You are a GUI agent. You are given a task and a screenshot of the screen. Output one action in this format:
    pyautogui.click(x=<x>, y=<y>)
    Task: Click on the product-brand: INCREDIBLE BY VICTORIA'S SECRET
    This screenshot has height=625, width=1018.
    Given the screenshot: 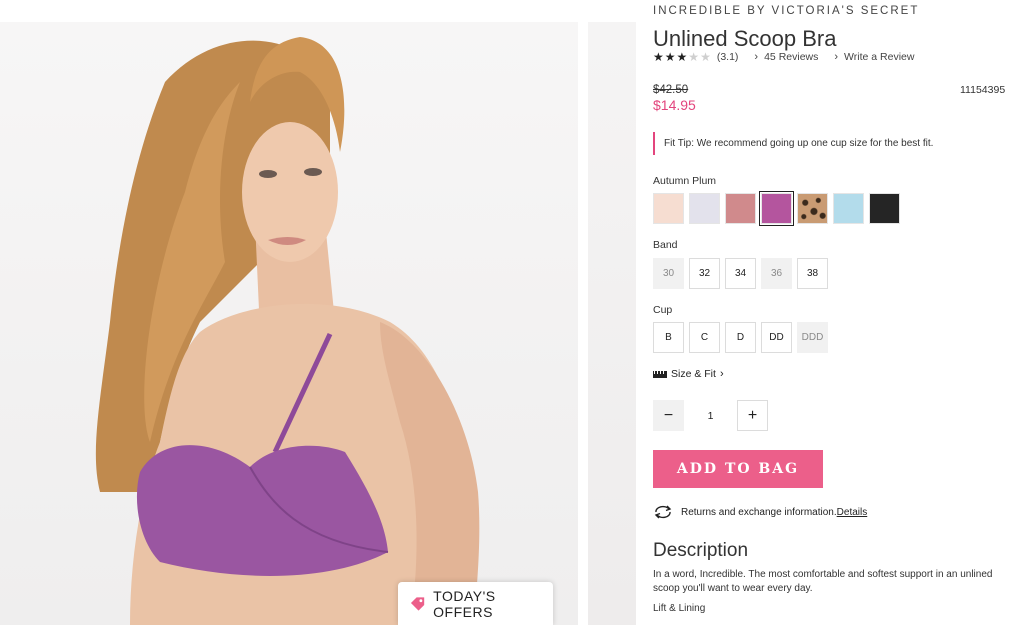 What is the action you would take?
    pyautogui.click(x=786, y=11)
    